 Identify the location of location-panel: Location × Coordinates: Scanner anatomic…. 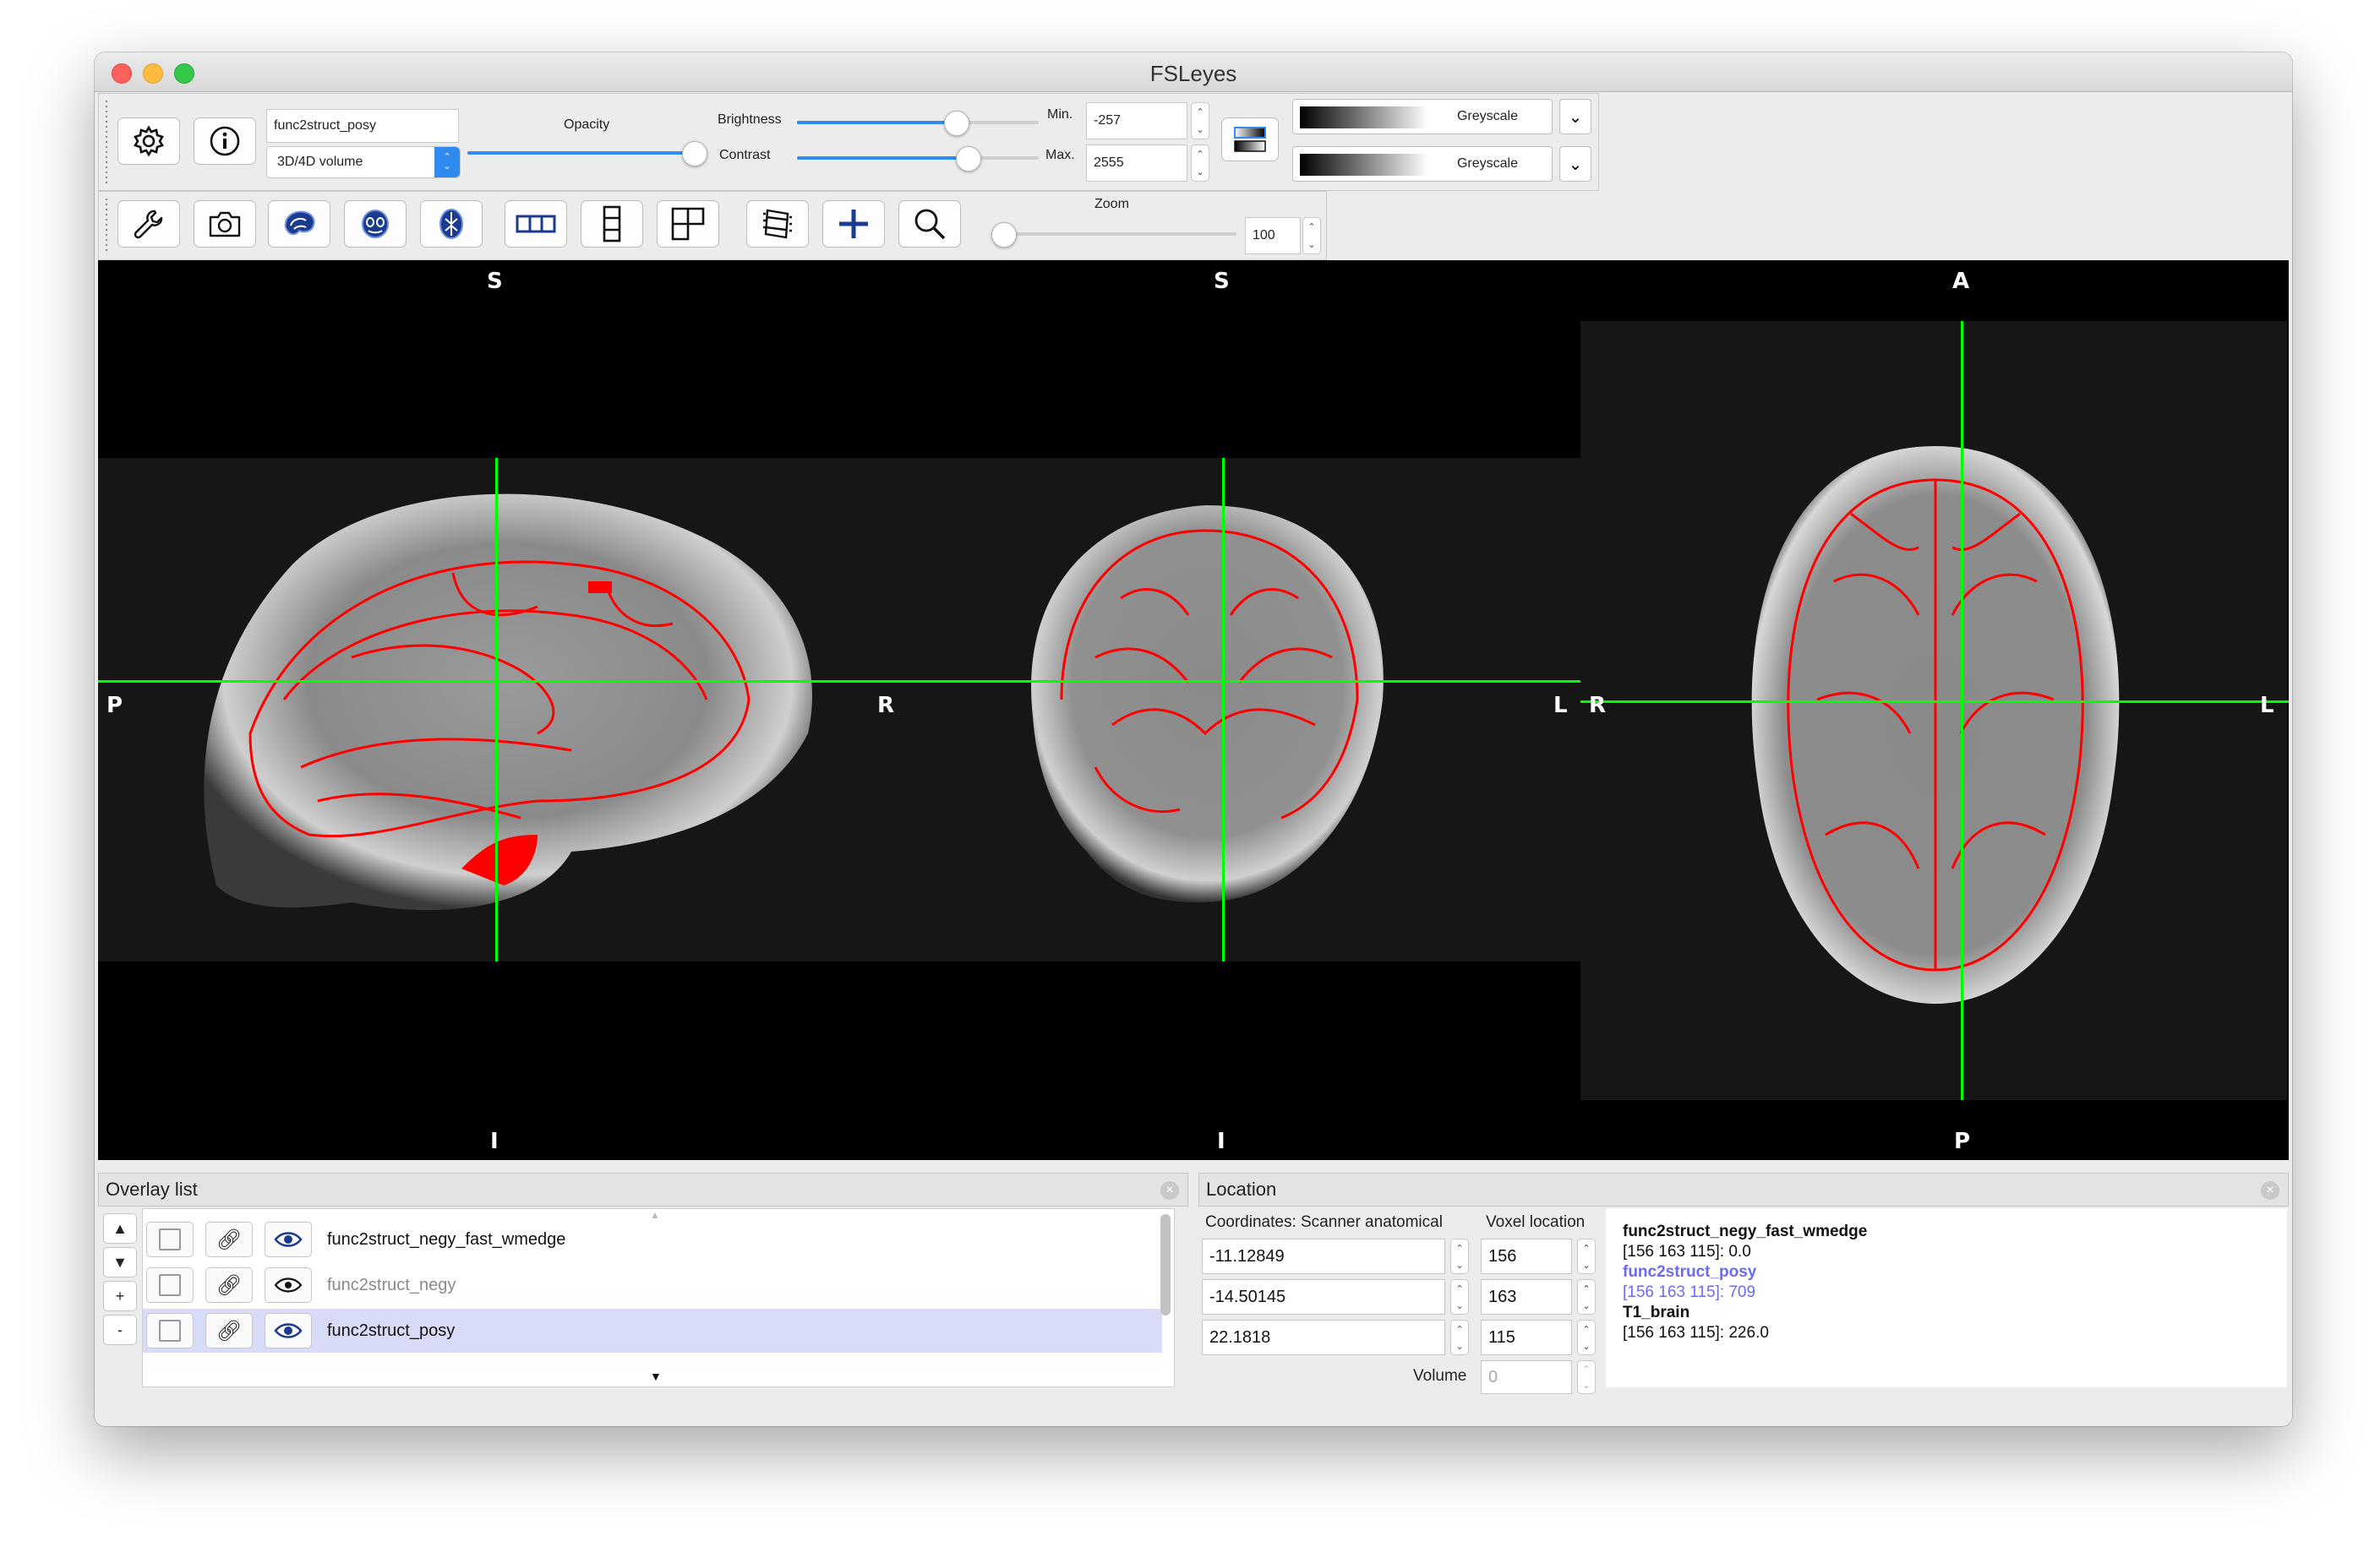
(1743, 1283).